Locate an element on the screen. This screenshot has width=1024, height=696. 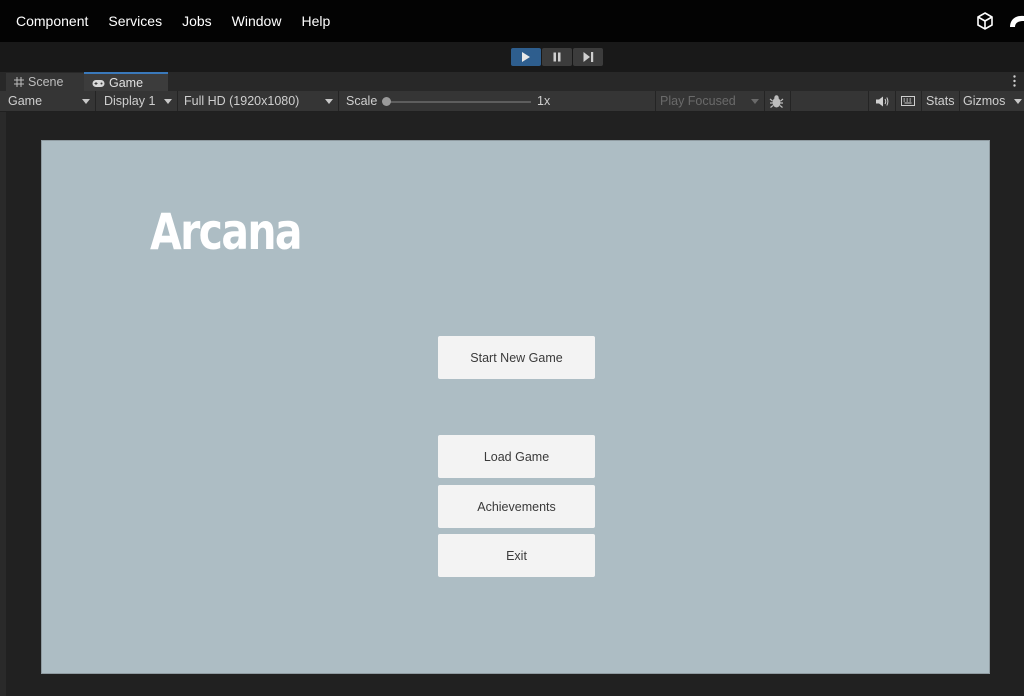
menu-bar: Component Services Jobs Window Help is located at coordinates (512, 21).